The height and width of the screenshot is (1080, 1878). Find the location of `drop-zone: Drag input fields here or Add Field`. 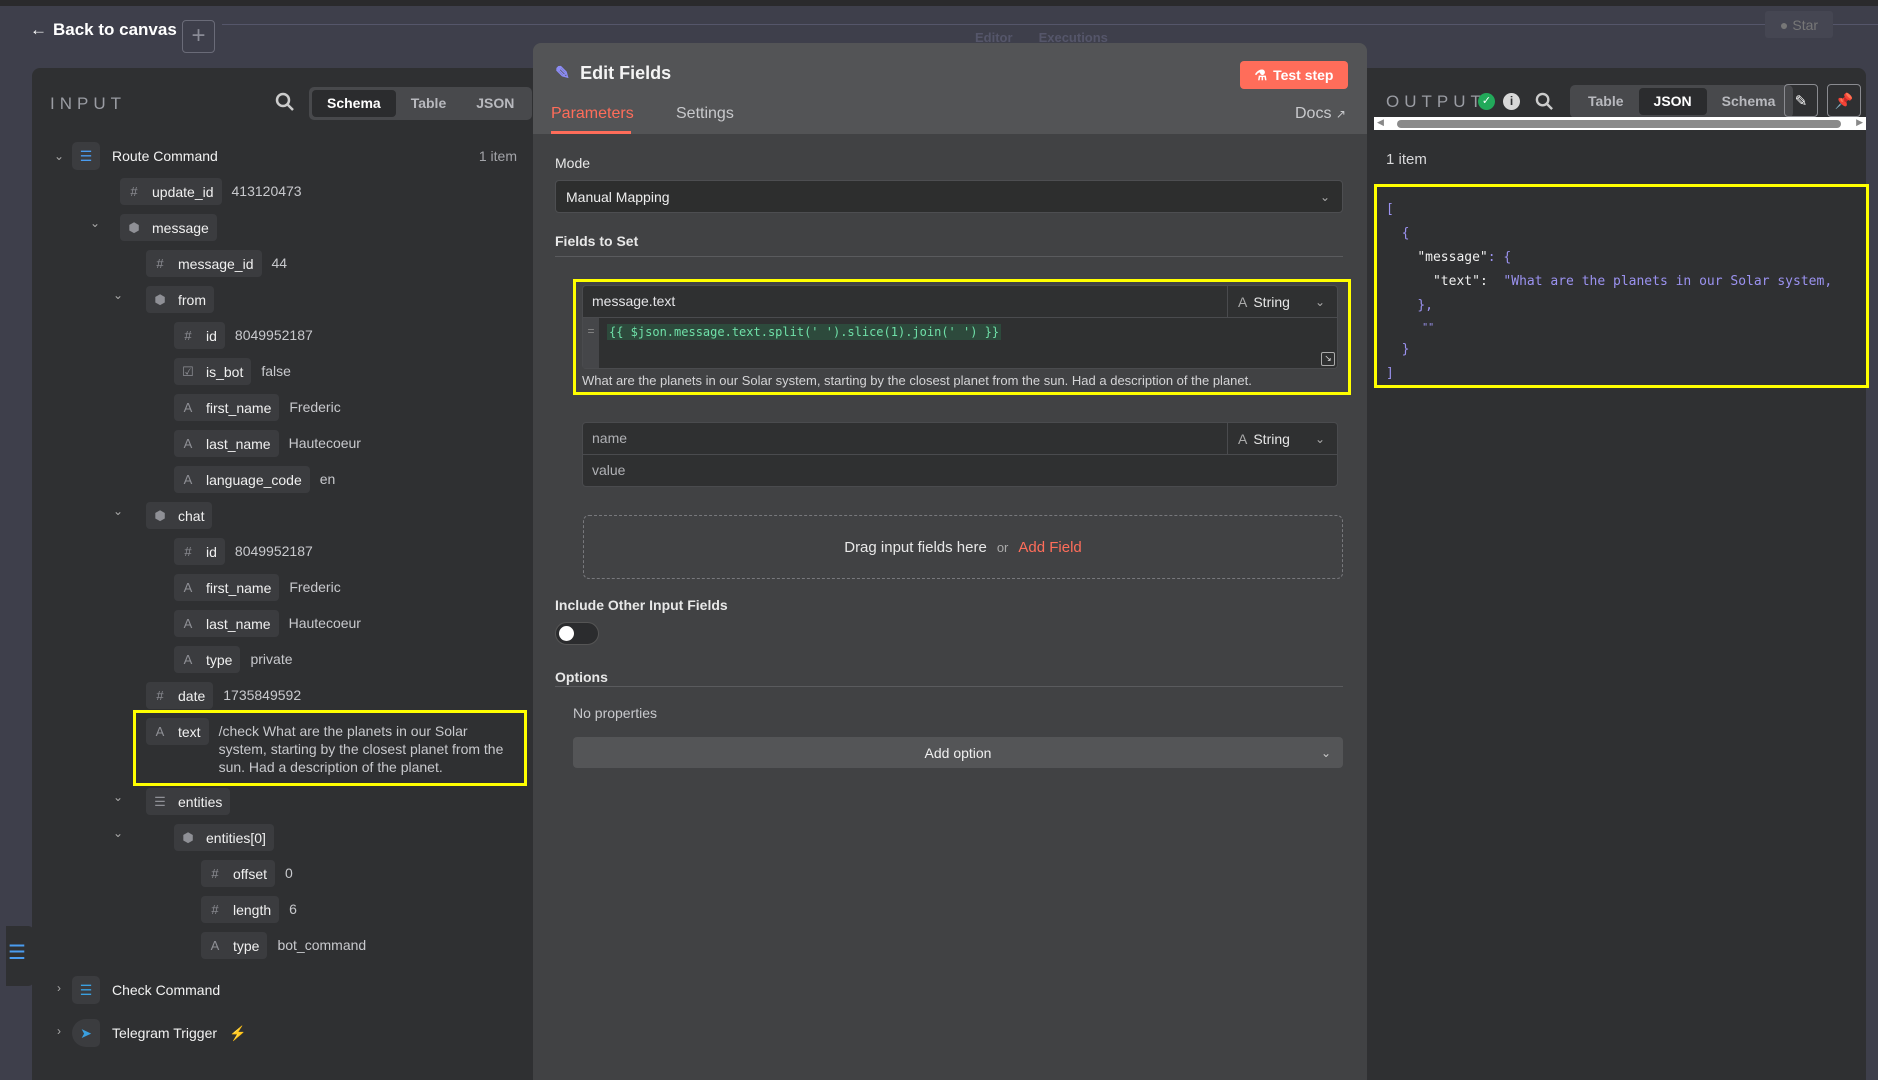

drop-zone: Drag input fields here or Add Field is located at coordinates (963, 547).